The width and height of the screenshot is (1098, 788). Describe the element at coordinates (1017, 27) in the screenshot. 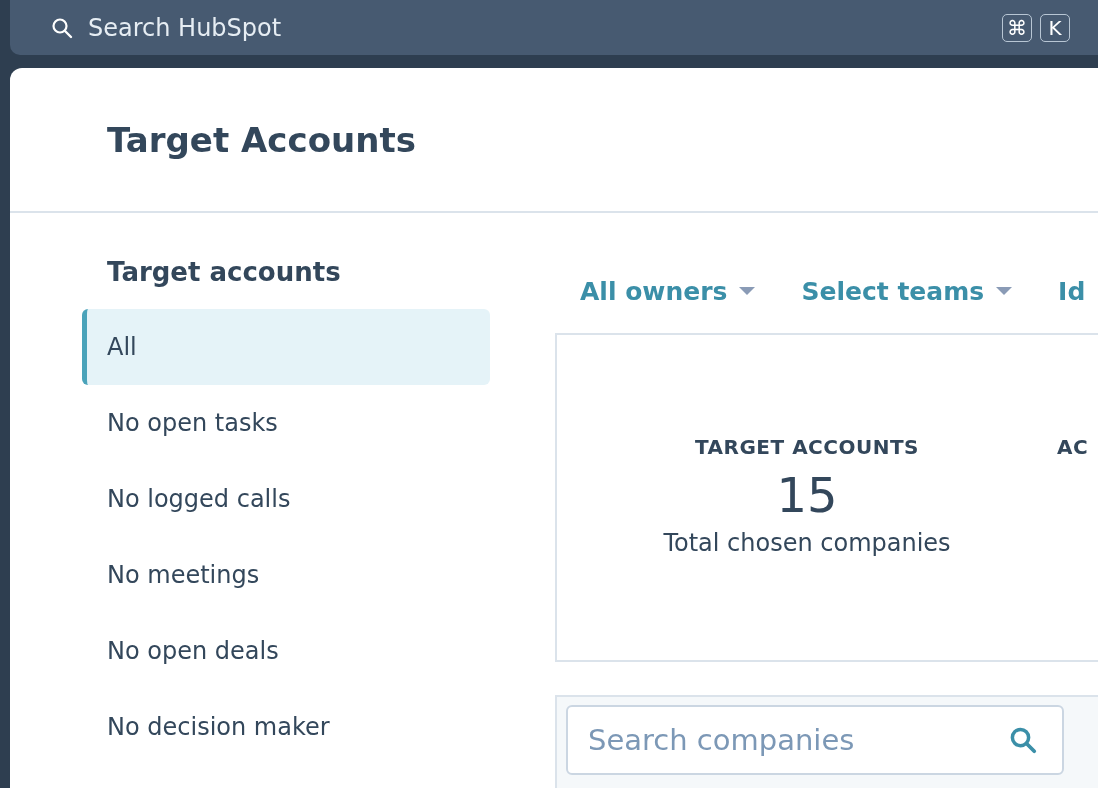

I see `keyboard-key: ⌘` at that location.